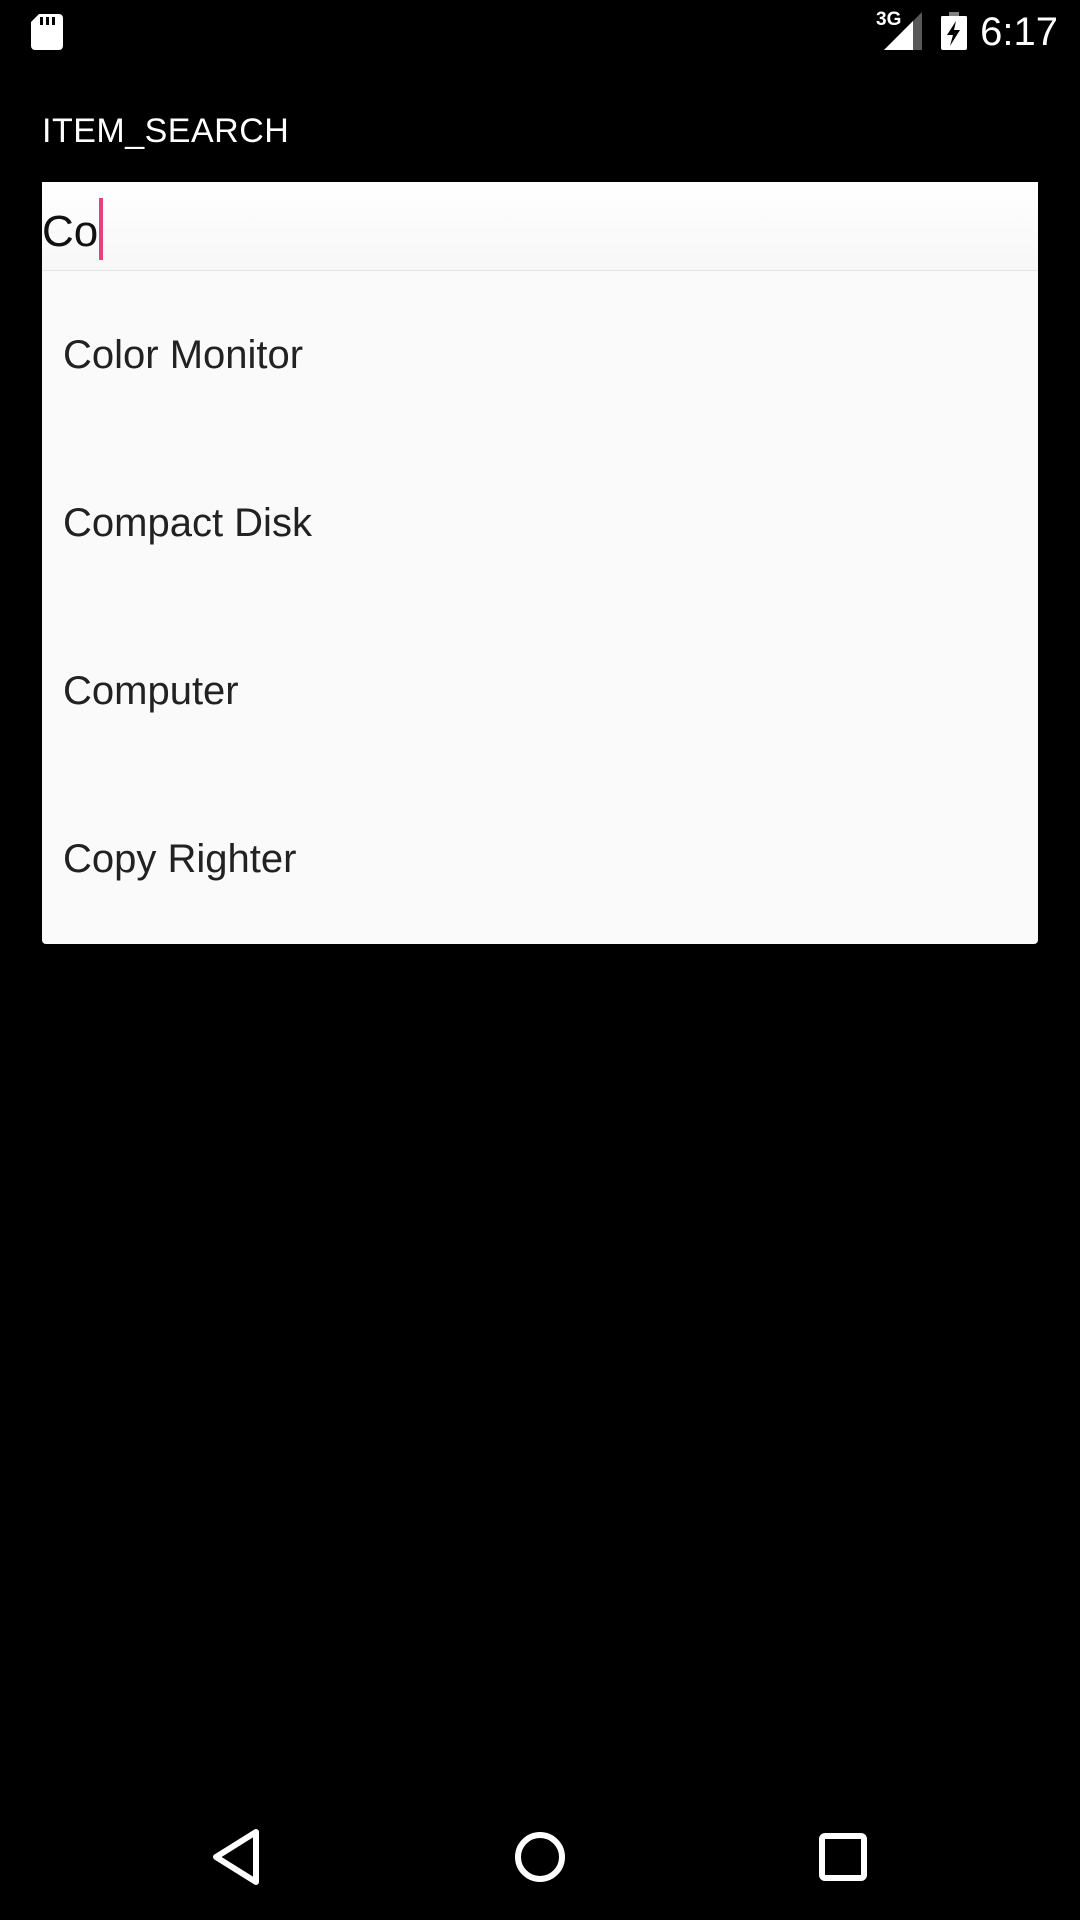  I want to click on suggestion-item: Color Monitor, so click(540, 355).